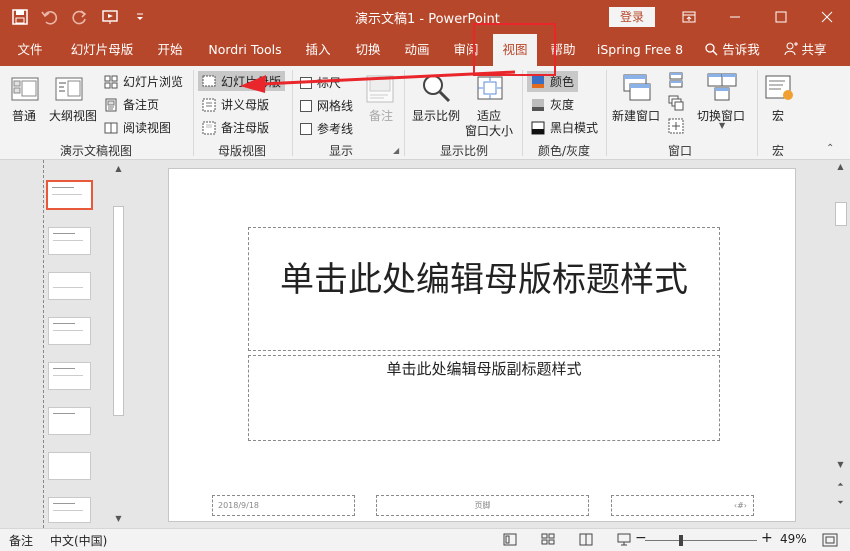 The height and width of the screenshot is (551, 850). I want to click on ribbon-display-options-icon, so click(689, 17).